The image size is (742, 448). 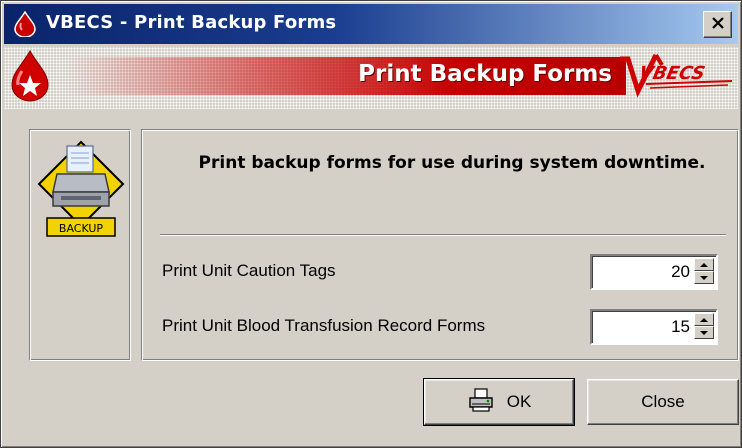 I want to click on caution-tags-spinner: 20, so click(x=654, y=272).